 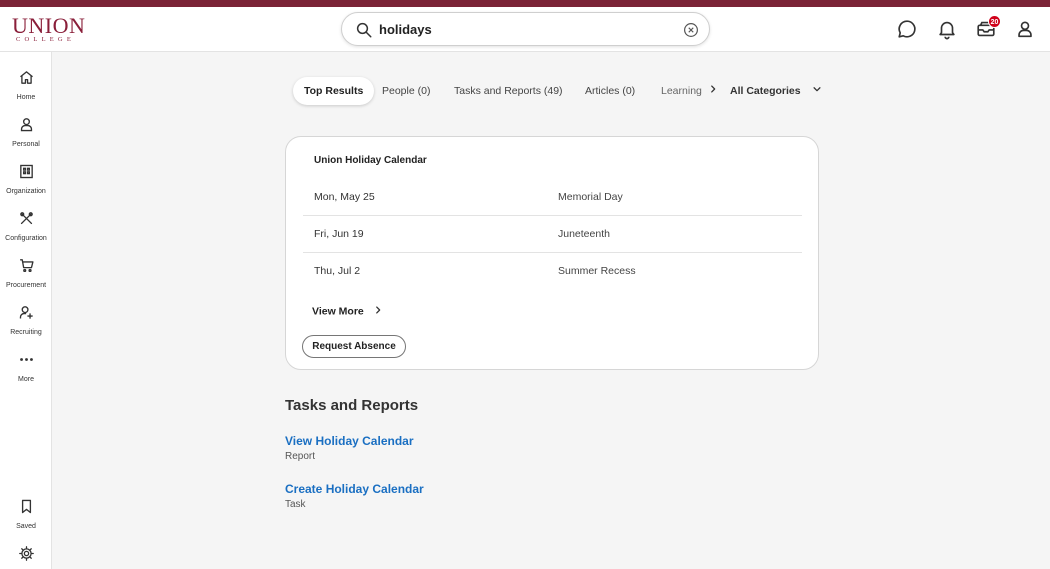 I want to click on holiday-name: Memorial Day, so click(x=590, y=197).